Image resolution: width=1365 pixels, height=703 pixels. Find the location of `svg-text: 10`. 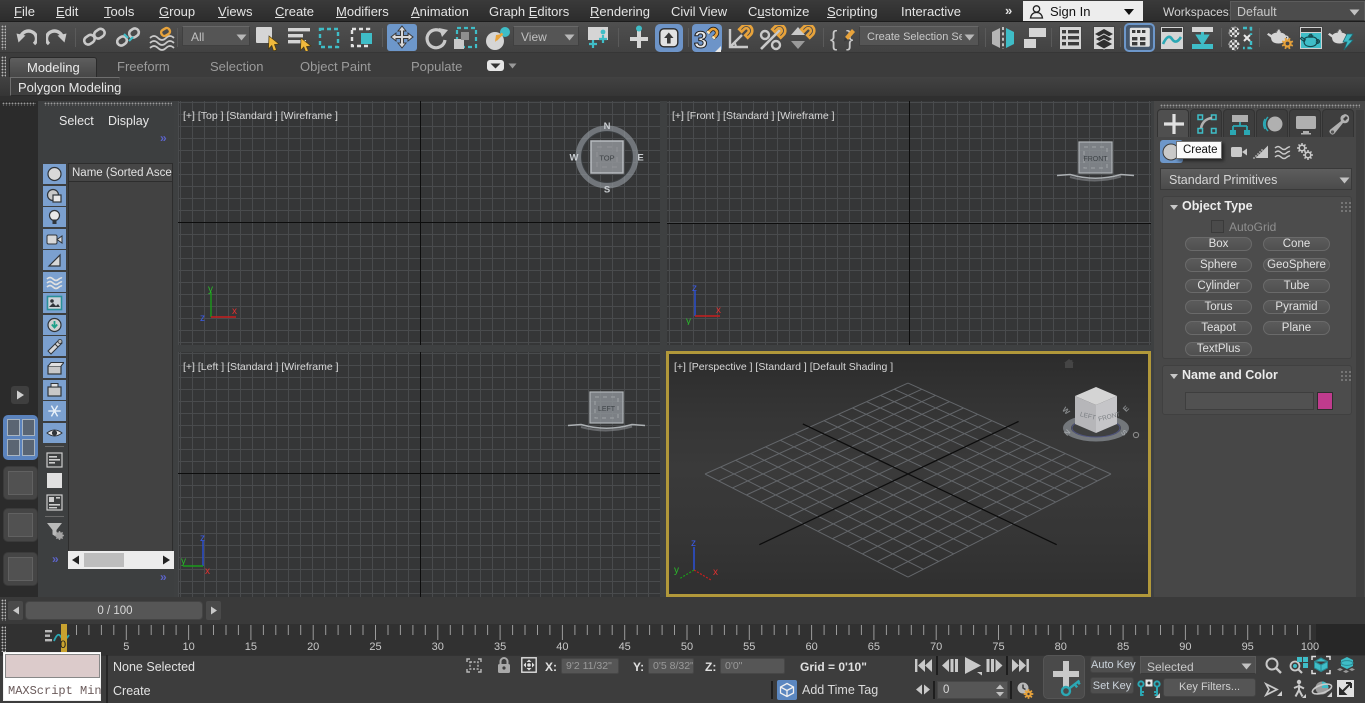

svg-text: 10 is located at coordinates (188, 647).